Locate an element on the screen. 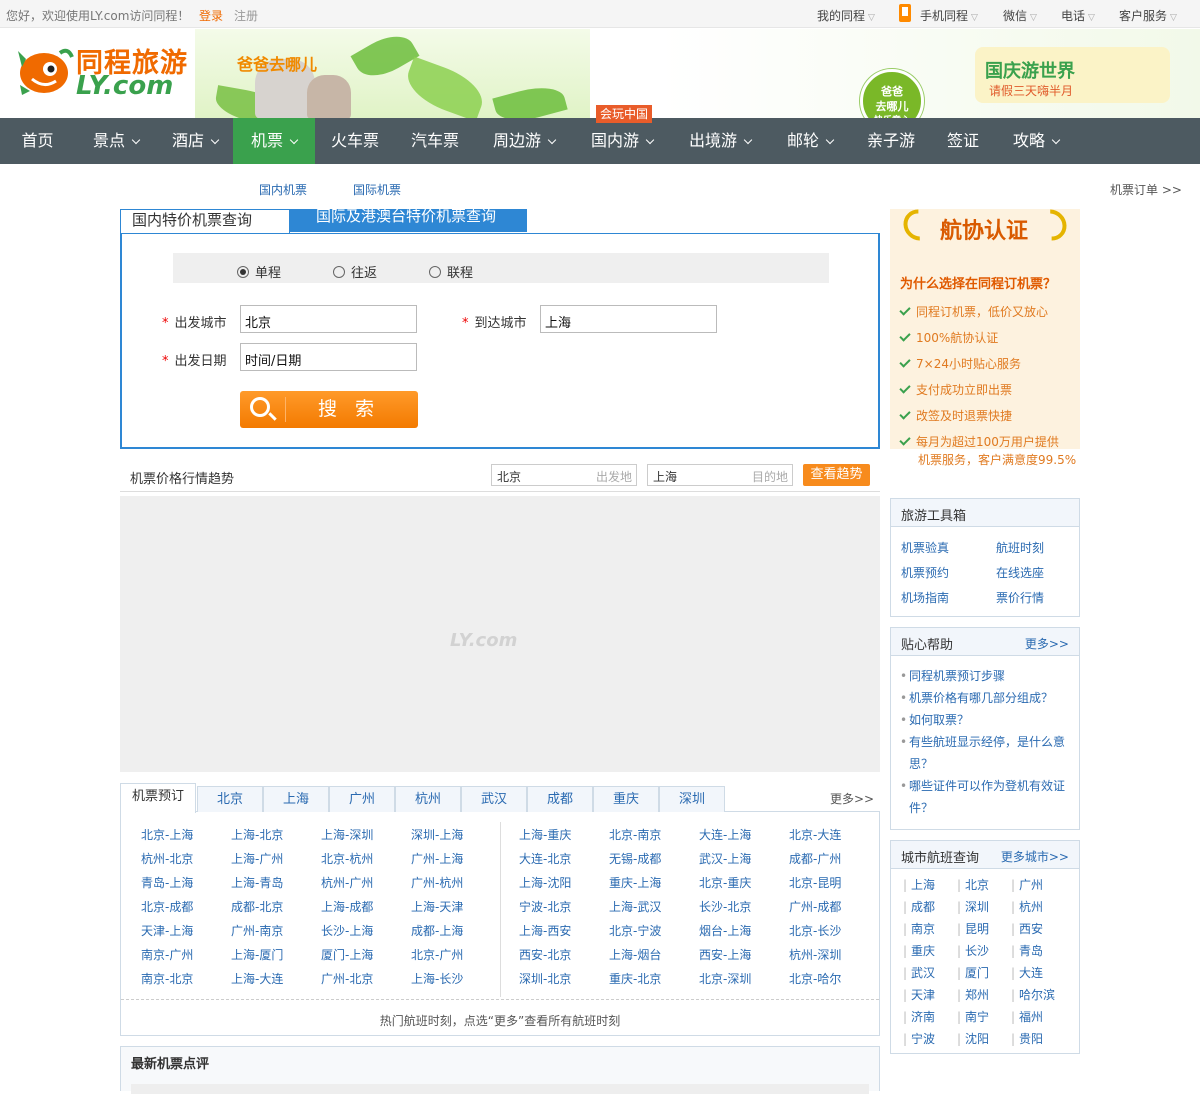  route-link: 烟台-上海 is located at coordinates (725, 930).